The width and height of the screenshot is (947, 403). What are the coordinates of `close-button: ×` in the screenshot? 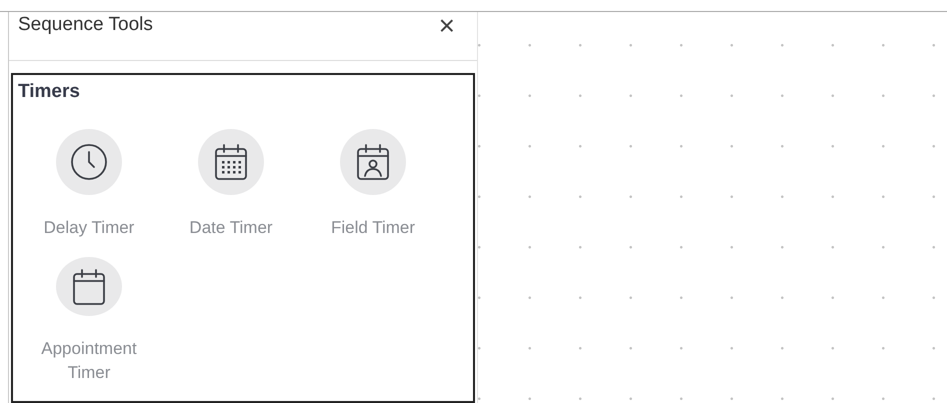 It's located at (446, 26).